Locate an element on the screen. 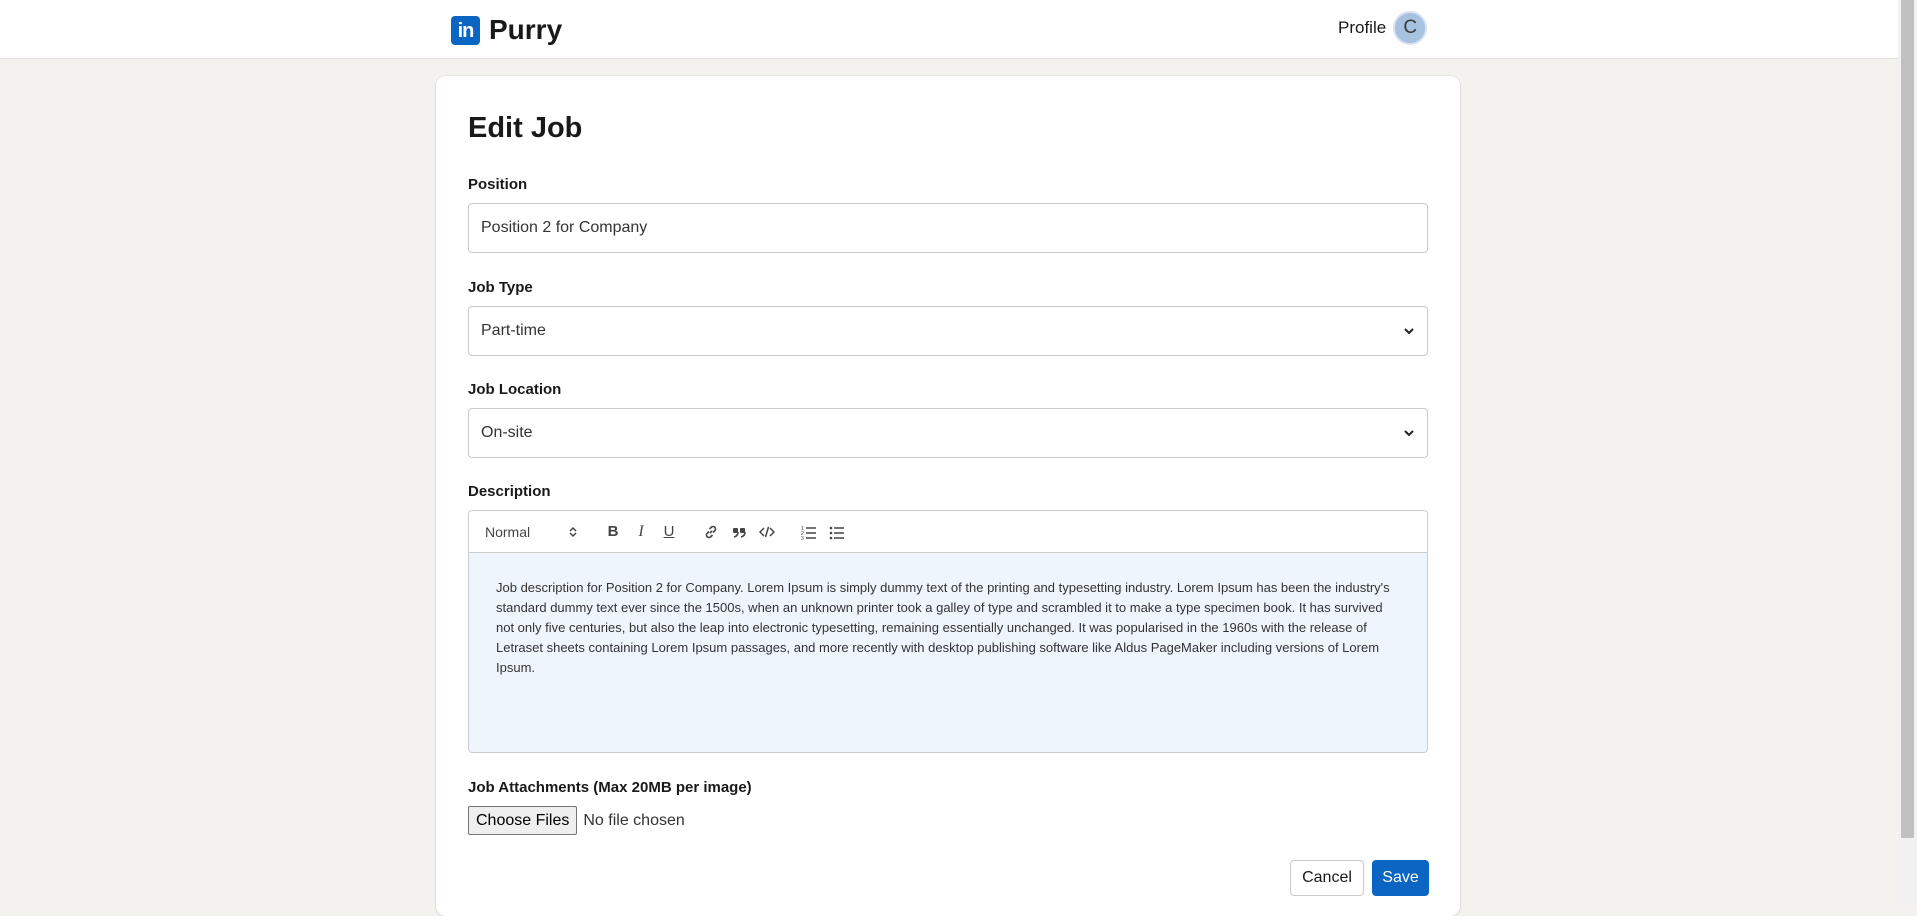 This screenshot has width=1917, height=916. job-location-value: On-site is located at coordinates (507, 432).